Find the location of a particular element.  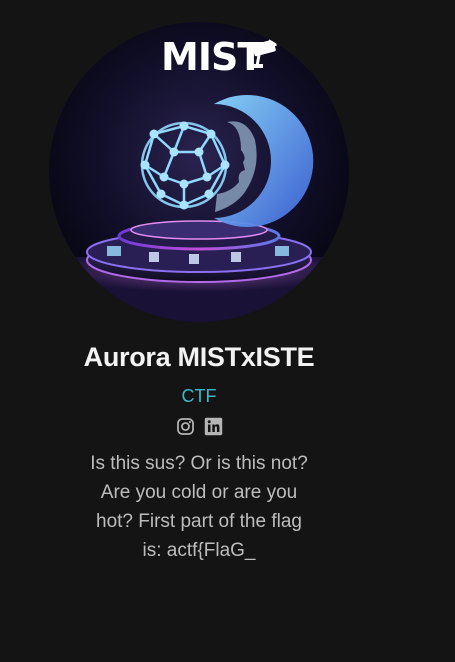

profile-role: CTF is located at coordinates (199, 396).